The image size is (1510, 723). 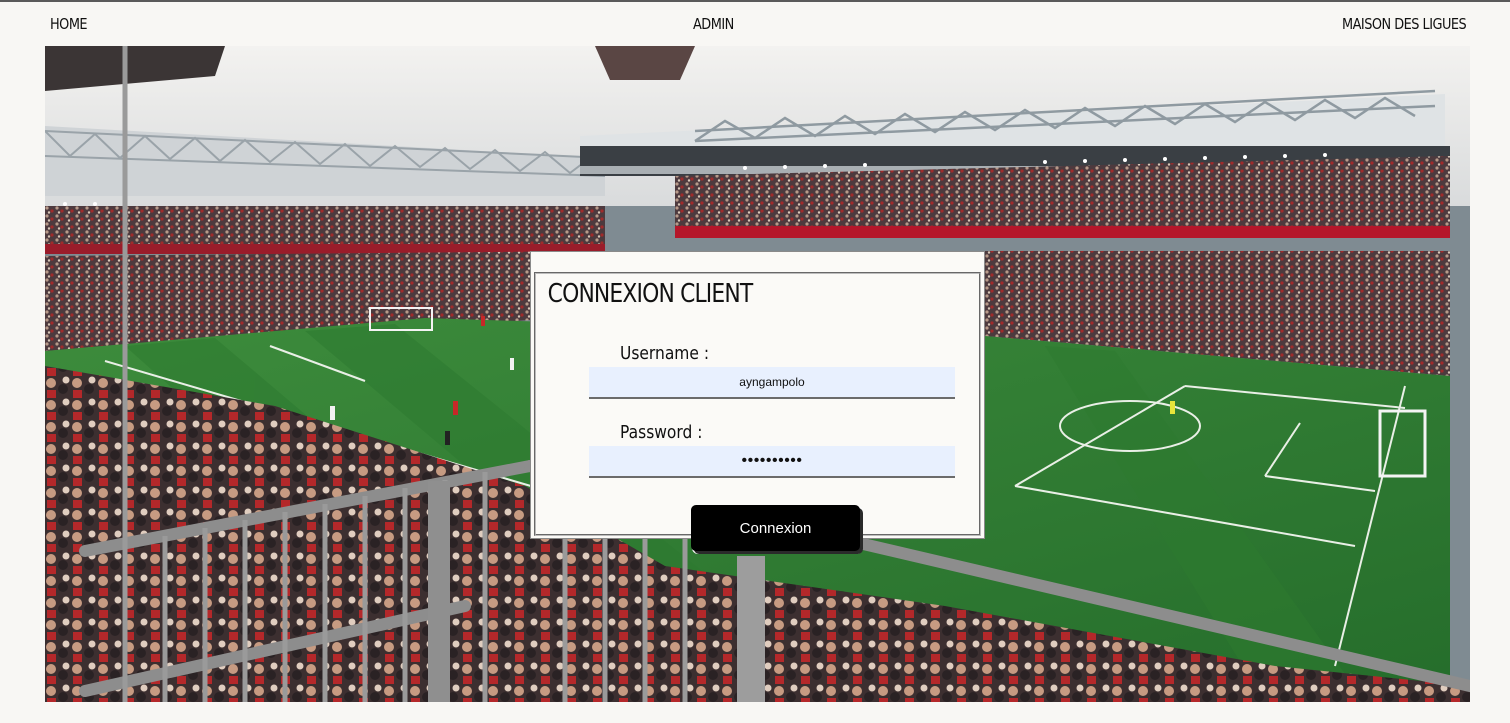 I want to click on nav-home-link: HOME, so click(x=69, y=24).